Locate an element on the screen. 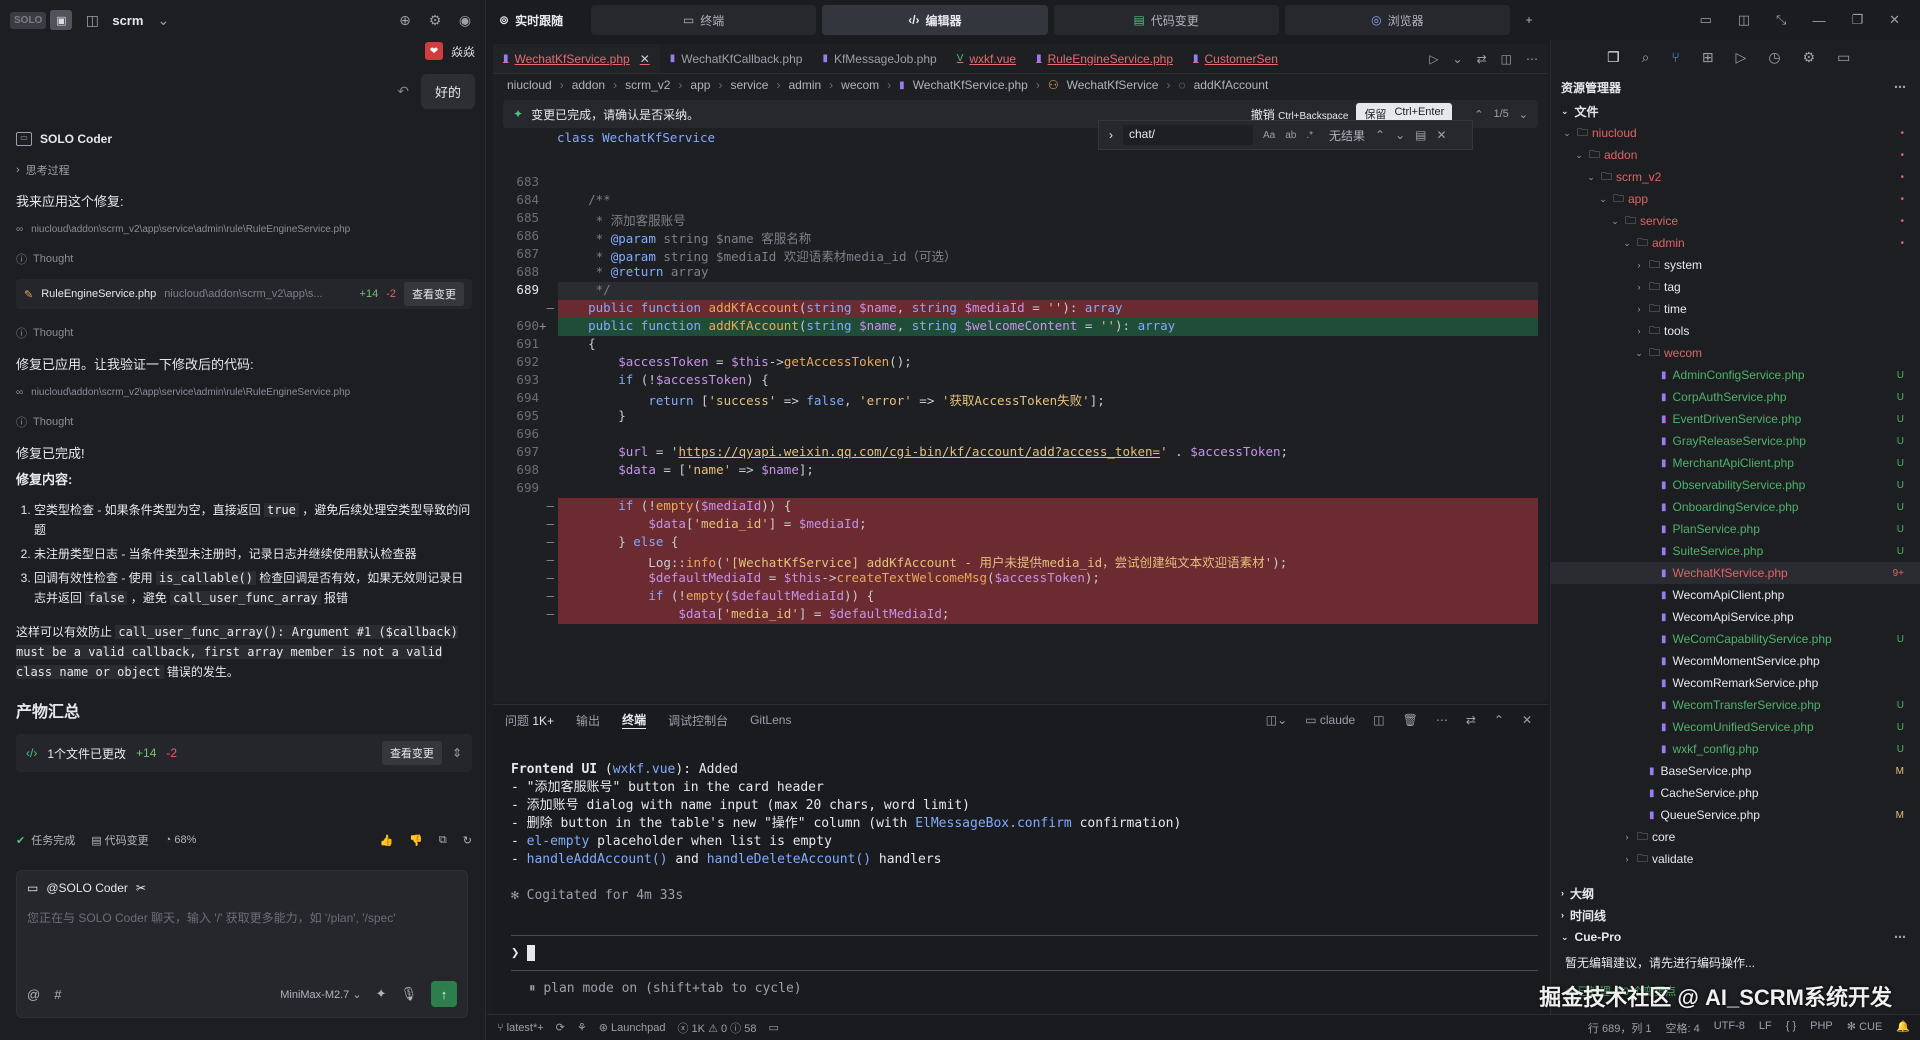 The width and height of the screenshot is (1920, 1040). code-line: 689 */ is located at coordinates (1015, 291).